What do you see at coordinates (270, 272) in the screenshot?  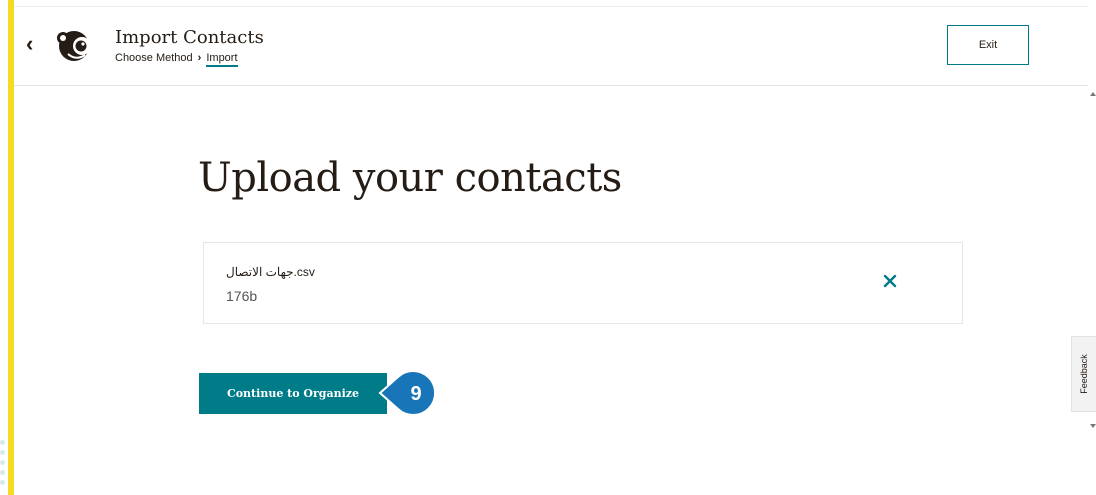 I see `file-name: جهات الاتصال.csv` at bounding box center [270, 272].